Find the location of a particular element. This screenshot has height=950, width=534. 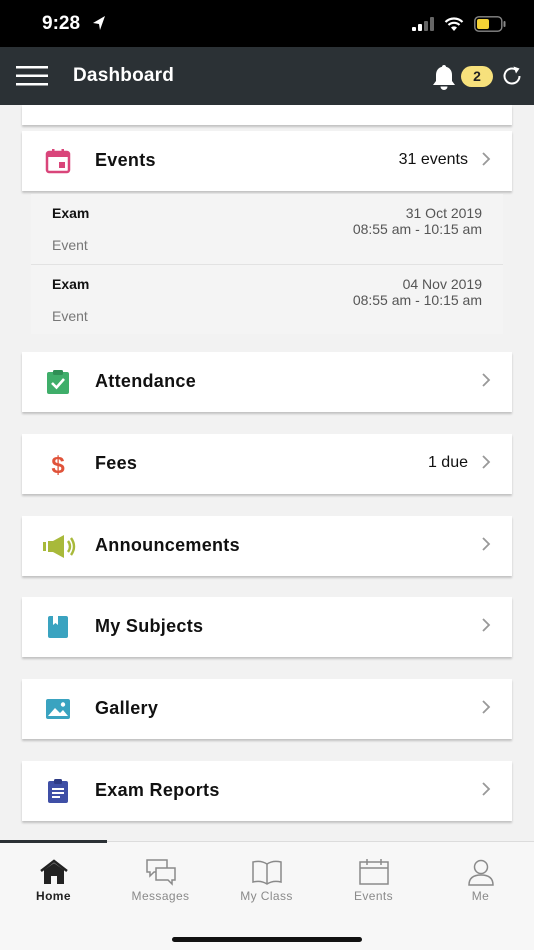

announcements-card: Announcements is located at coordinates (267, 546).